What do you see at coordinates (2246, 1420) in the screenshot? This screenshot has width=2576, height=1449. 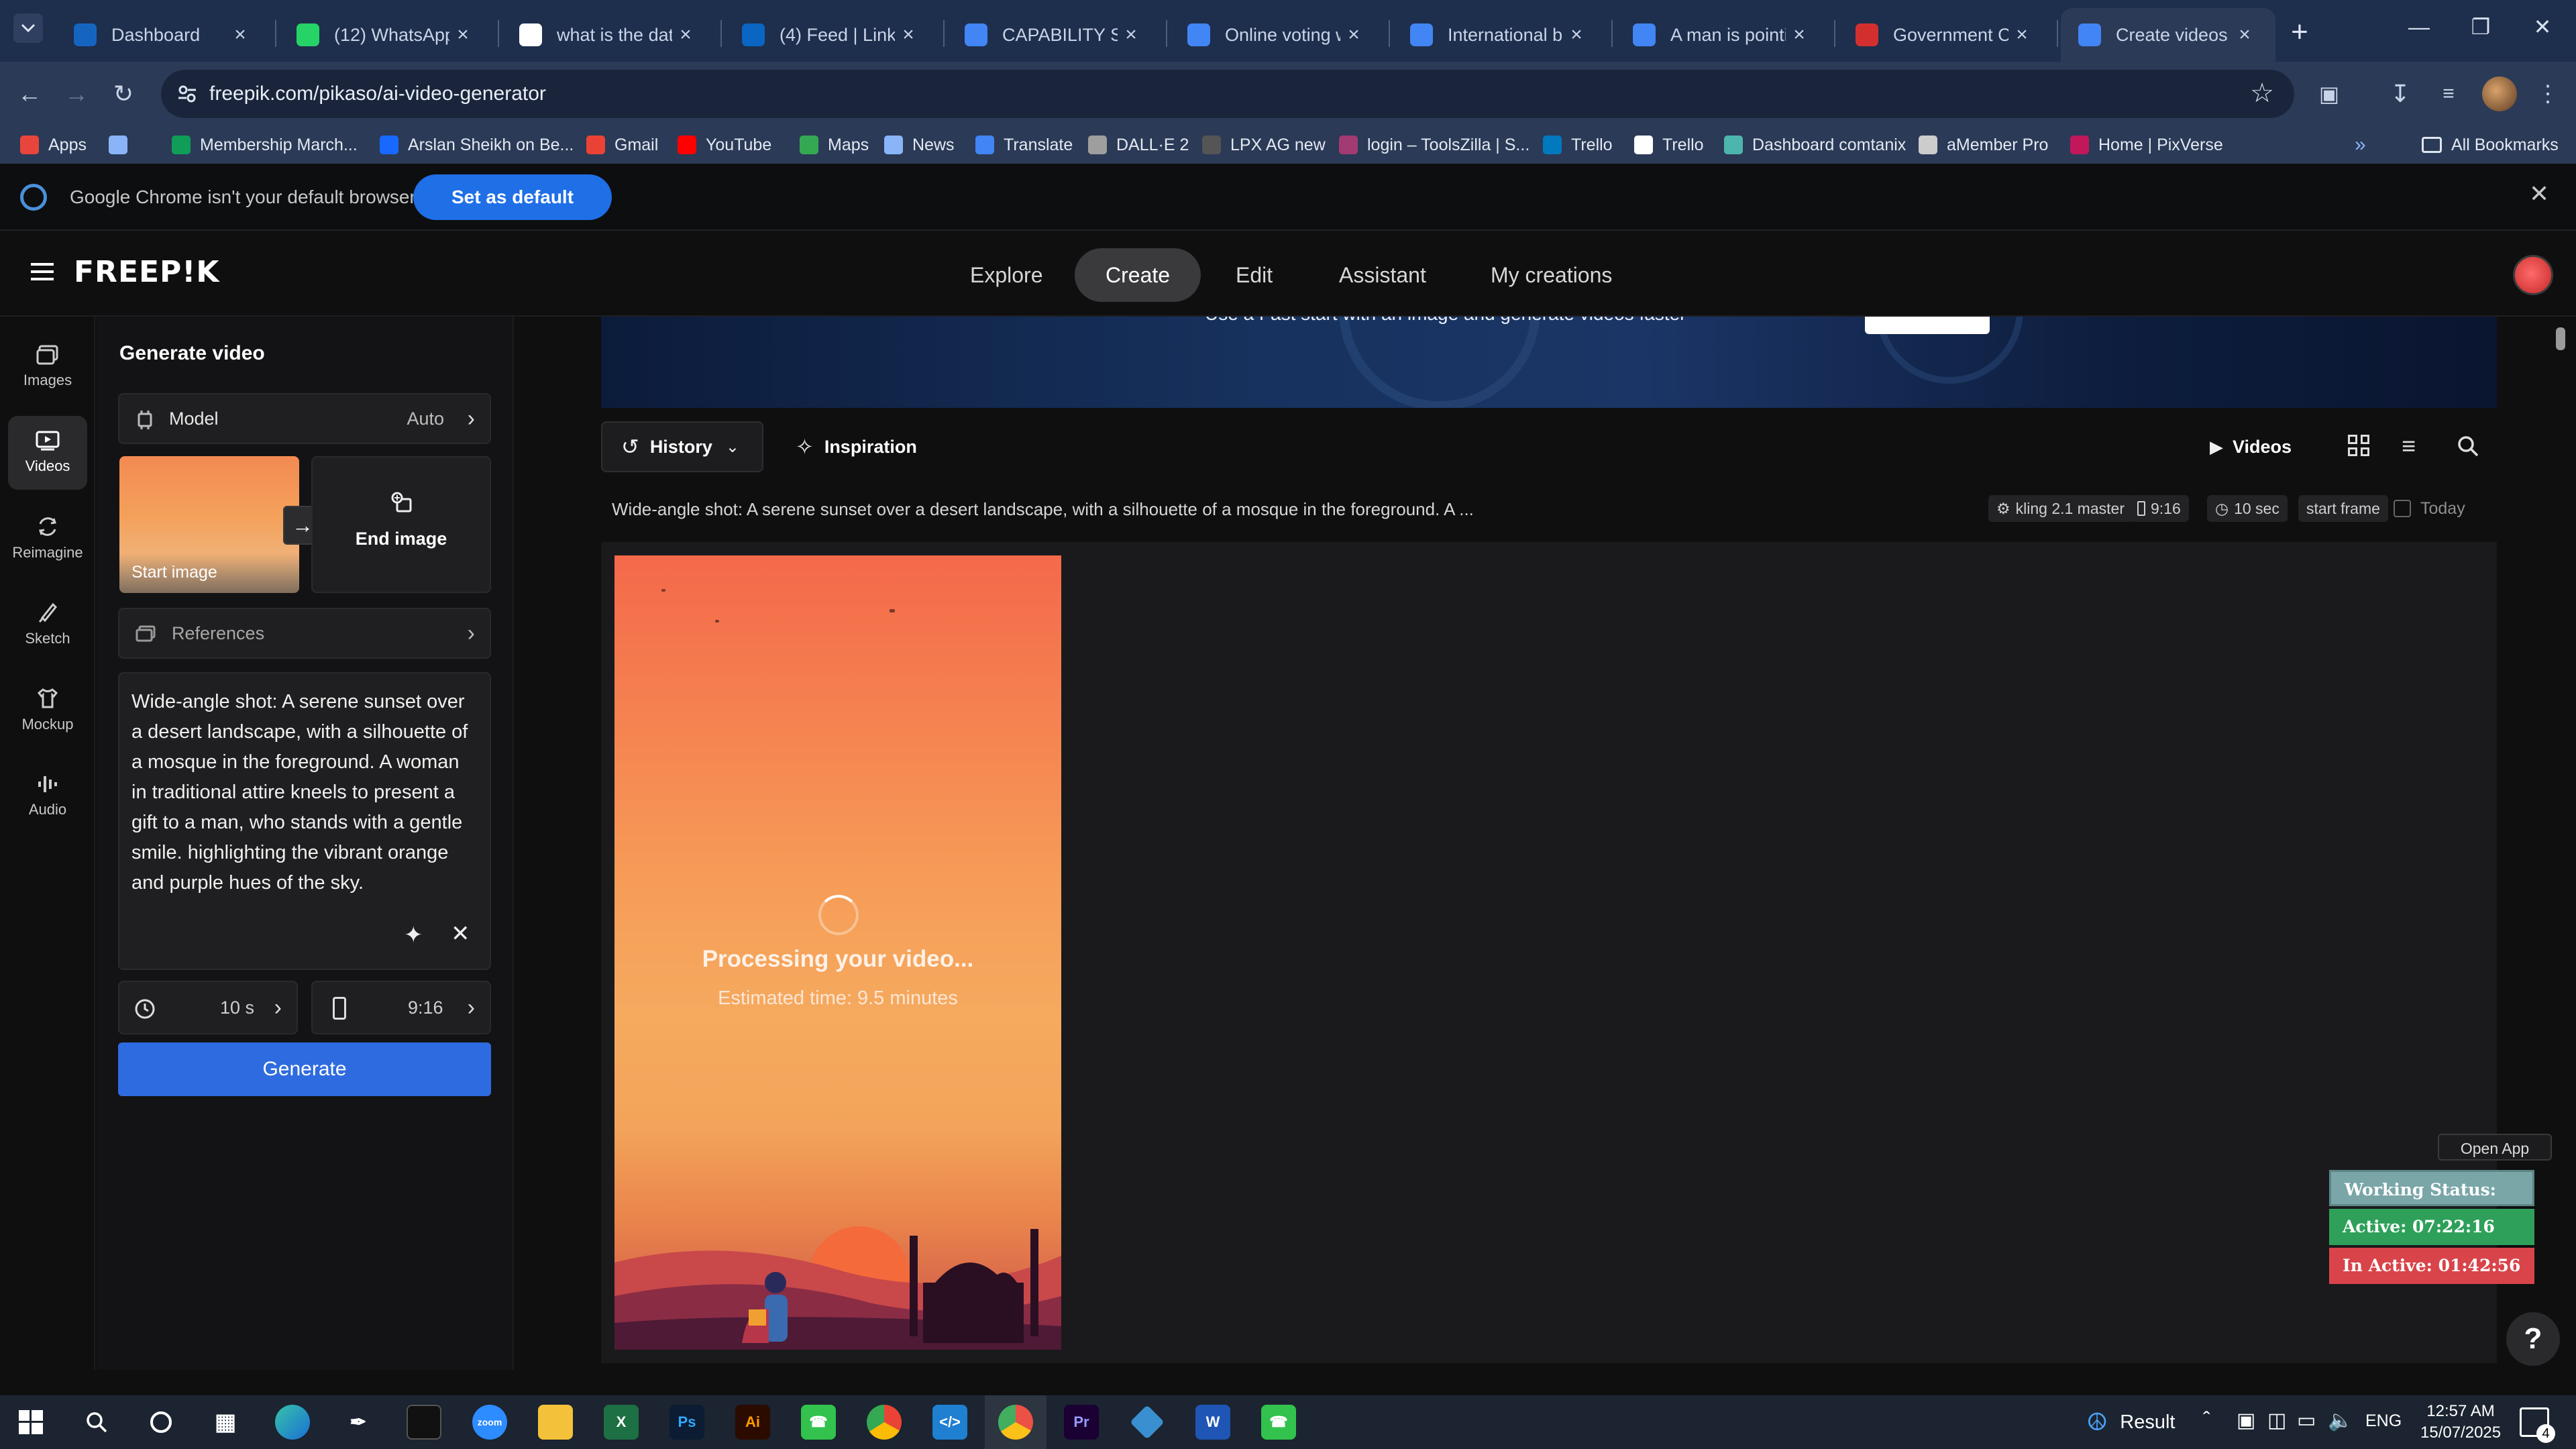 I see `tray-meet-icon: ▣` at bounding box center [2246, 1420].